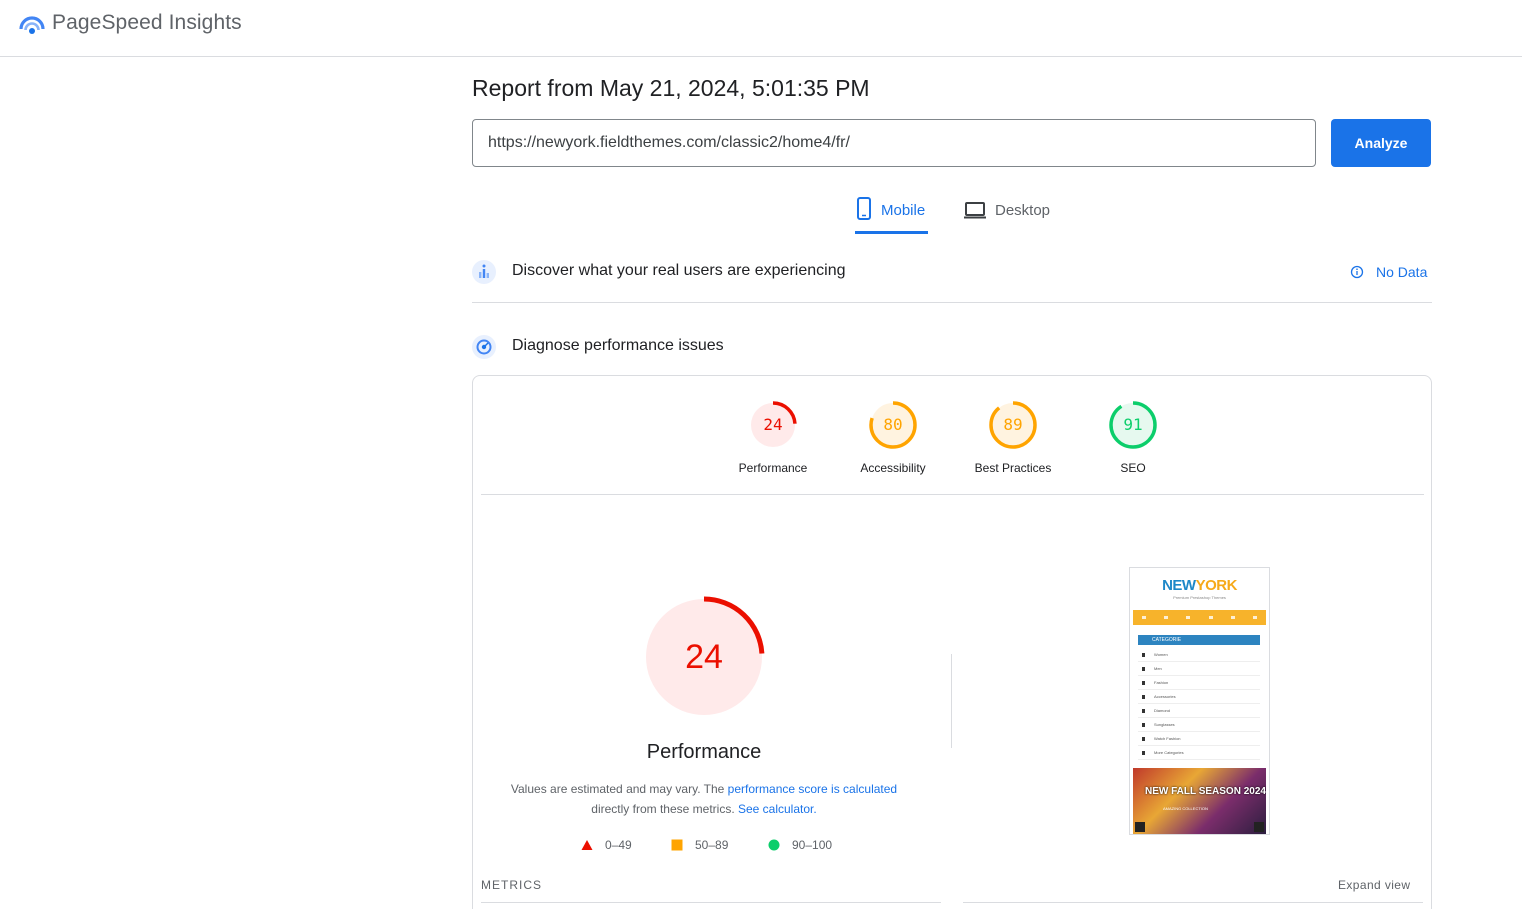  Describe the element at coordinates (1199, 683) in the screenshot. I see `list-item: Fashion` at that location.